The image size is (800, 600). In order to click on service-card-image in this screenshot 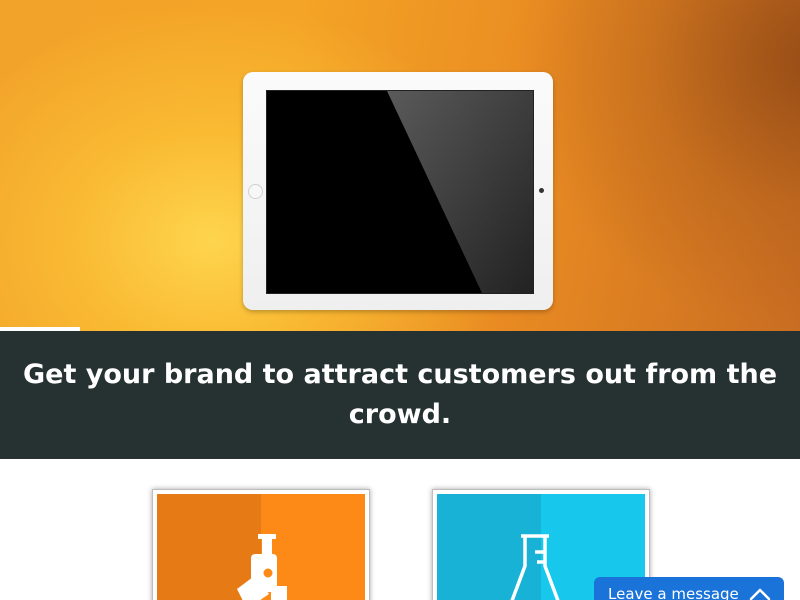, I will do `click(261, 547)`.